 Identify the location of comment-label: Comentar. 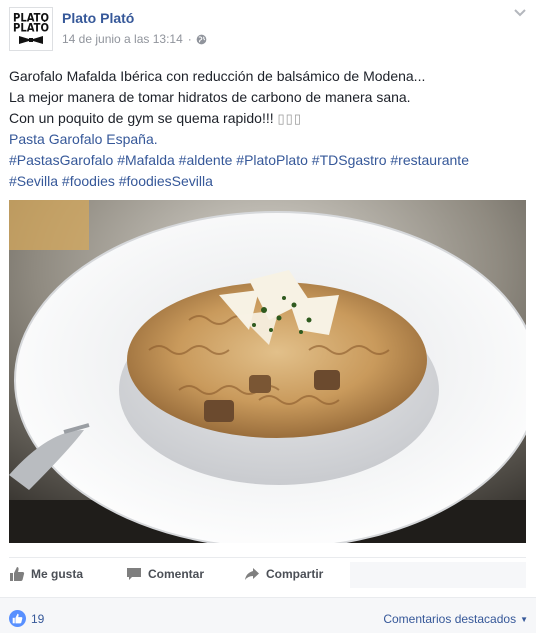
(176, 574).